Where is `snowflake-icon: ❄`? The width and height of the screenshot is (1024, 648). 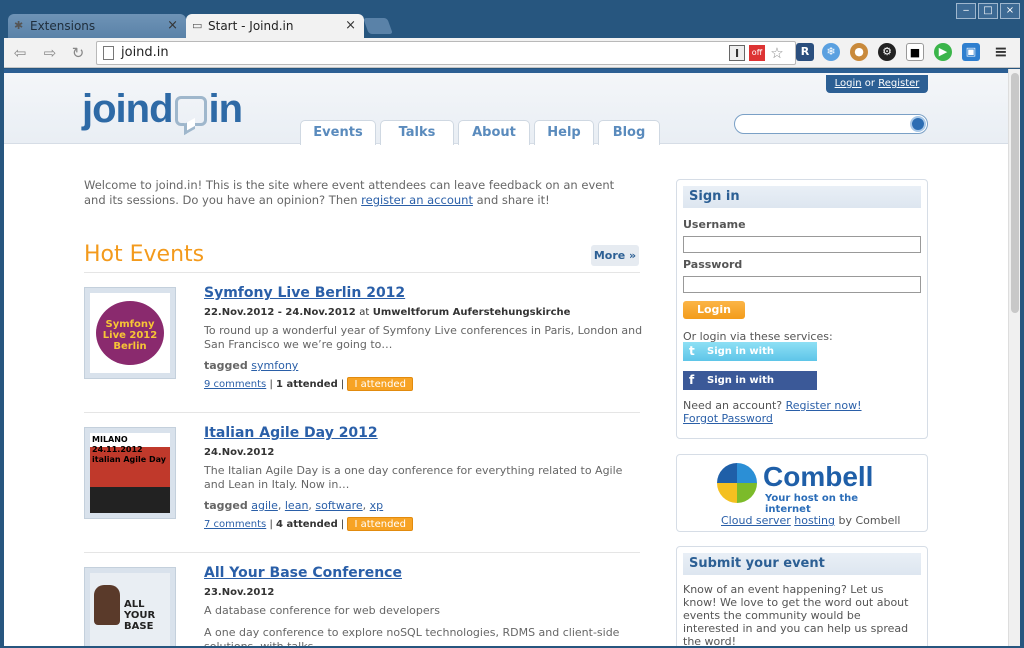
snowflake-icon: ❄ is located at coordinates (831, 52).